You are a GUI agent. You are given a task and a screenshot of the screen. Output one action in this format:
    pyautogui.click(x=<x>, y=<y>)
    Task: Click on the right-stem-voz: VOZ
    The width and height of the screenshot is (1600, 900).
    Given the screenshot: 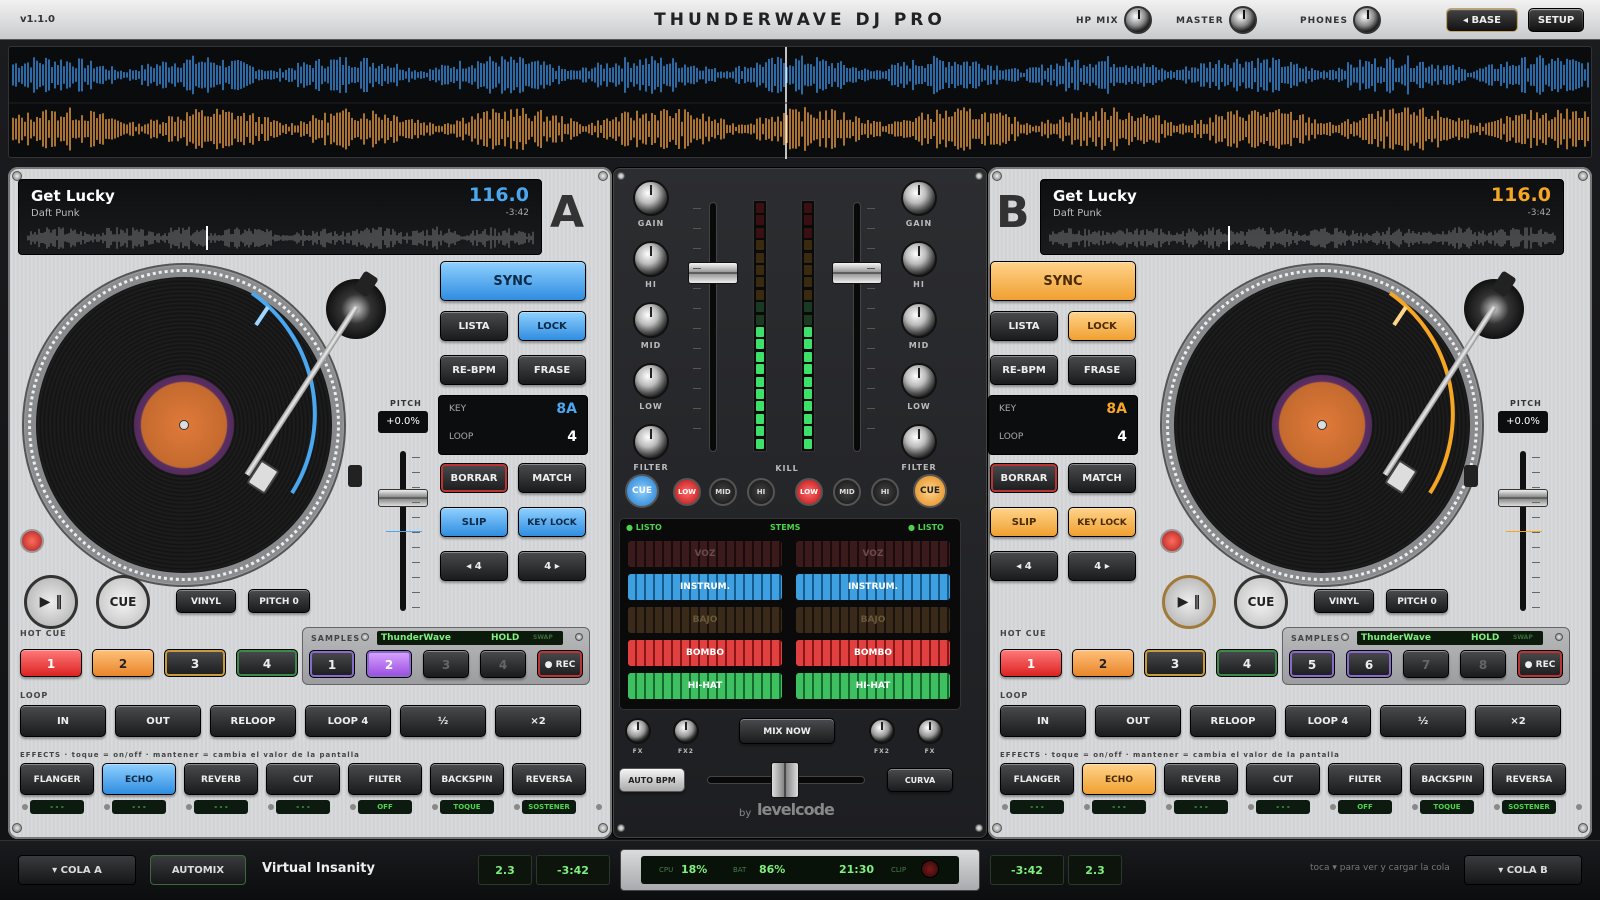 What is the action you would take?
    pyautogui.click(x=873, y=554)
    